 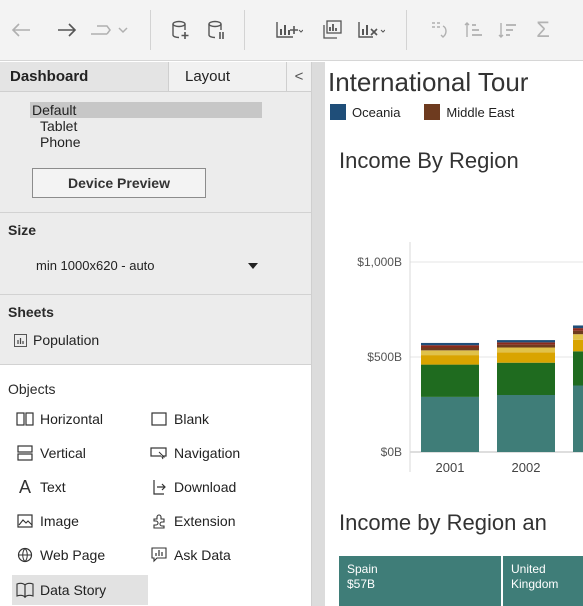 I want to click on download-icon, so click(x=159, y=487).